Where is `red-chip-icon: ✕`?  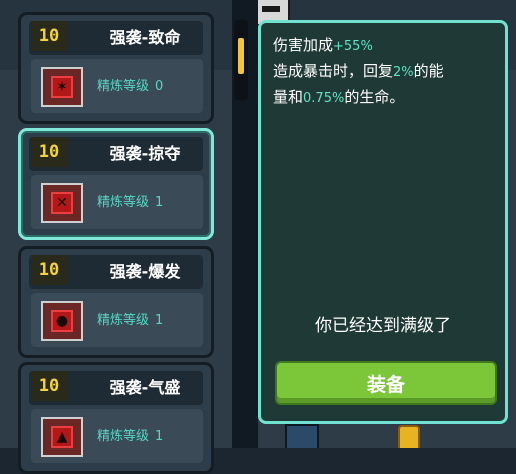
red-chip-icon: ✕ is located at coordinates (62, 203).